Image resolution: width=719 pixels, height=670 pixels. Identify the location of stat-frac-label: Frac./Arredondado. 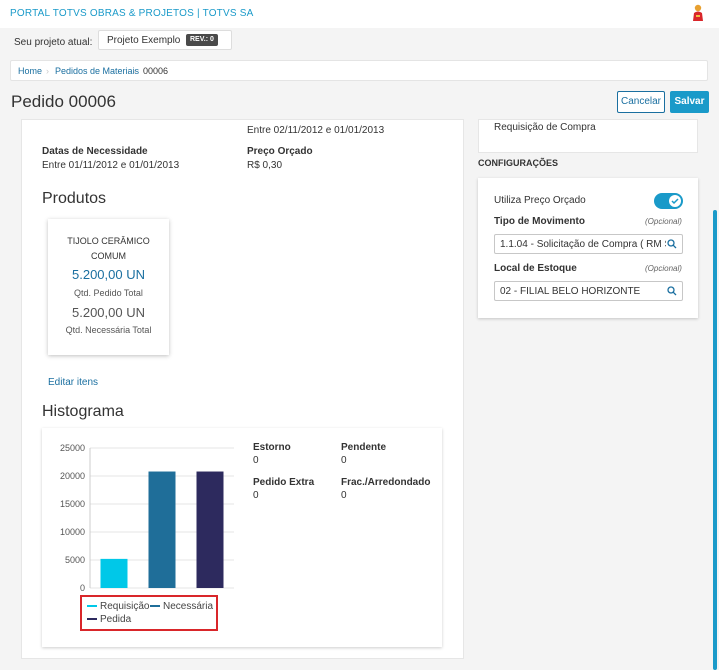
(386, 482).